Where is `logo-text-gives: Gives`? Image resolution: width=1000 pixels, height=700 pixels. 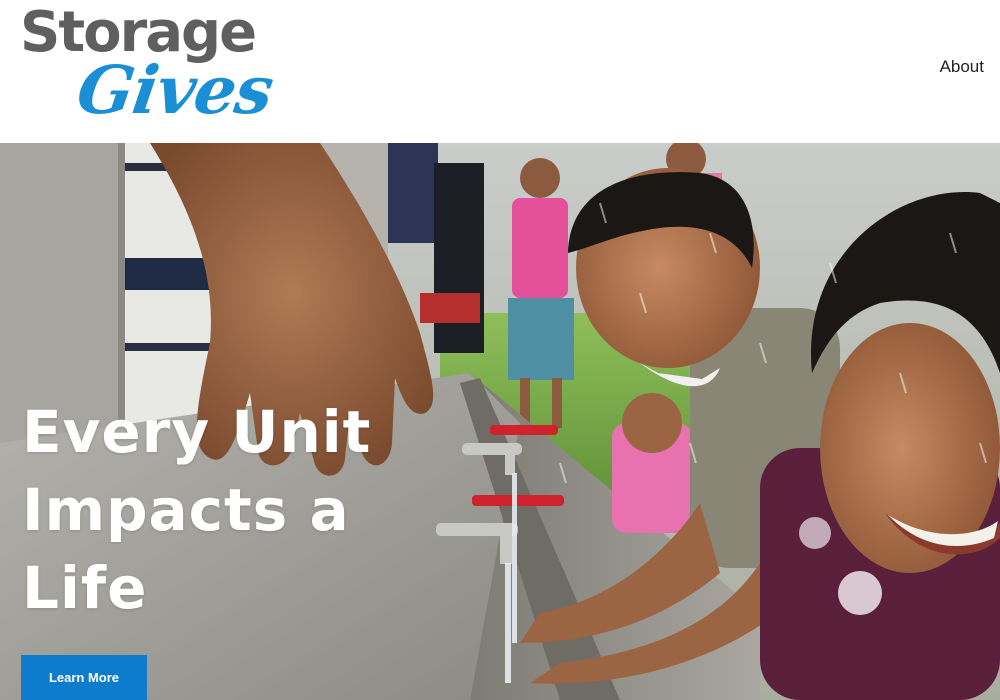
logo-text-gives: Gives is located at coordinates (175, 90).